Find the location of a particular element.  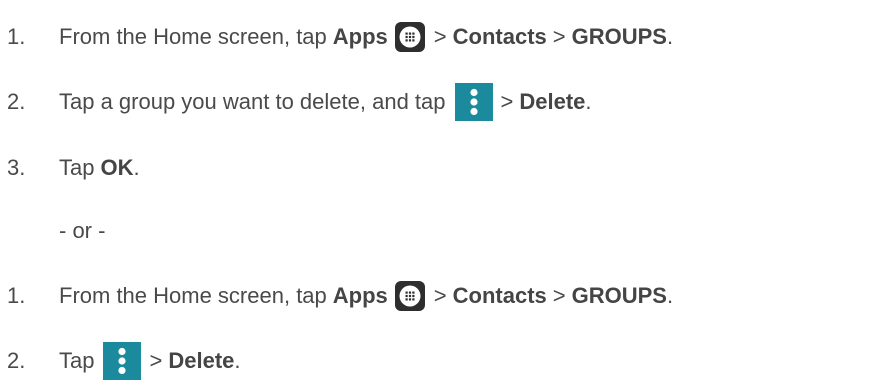

ok-label: OK is located at coordinates (117, 167).